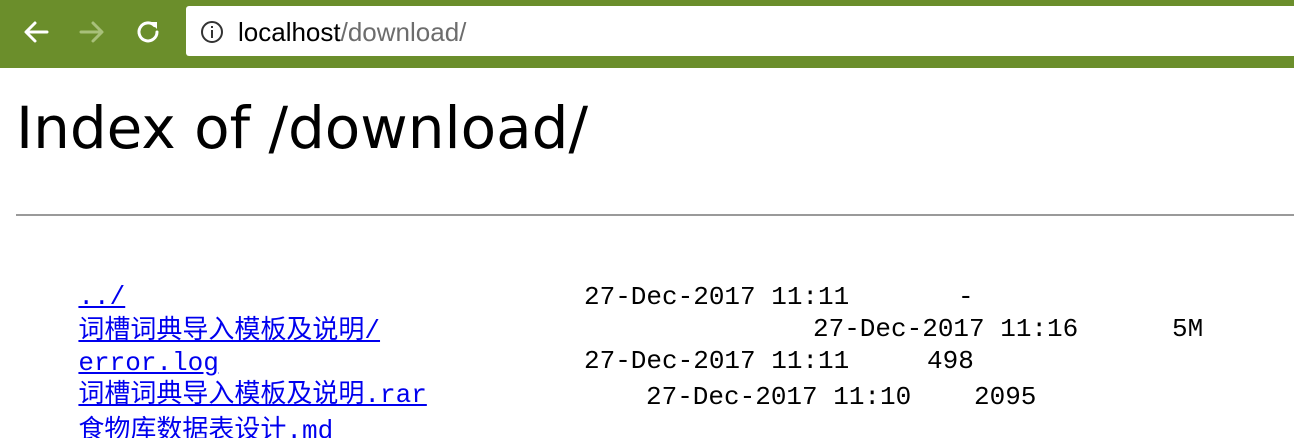  What do you see at coordinates (1005, 397) in the screenshot?
I see `file-size: 2095` at bounding box center [1005, 397].